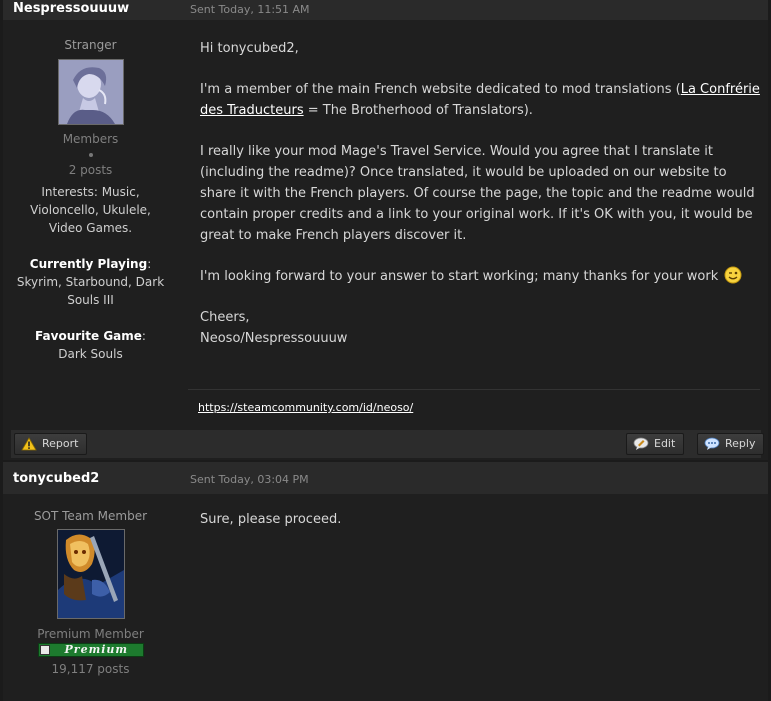 The width and height of the screenshot is (771, 701). What do you see at coordinates (249, 48) in the screenshot?
I see `greeting-text: Hi tonycubed2,` at bounding box center [249, 48].